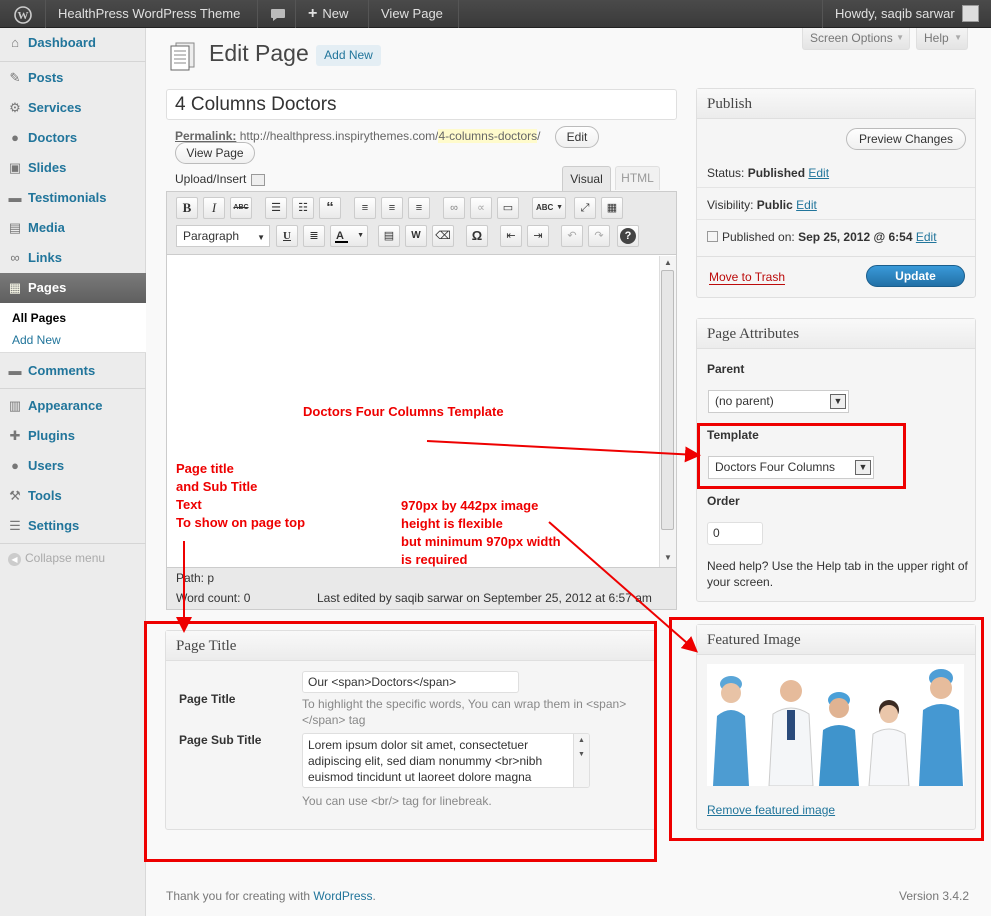 The height and width of the screenshot is (916, 991). I want to click on menu-posts: ✎ Posts, so click(73, 78).